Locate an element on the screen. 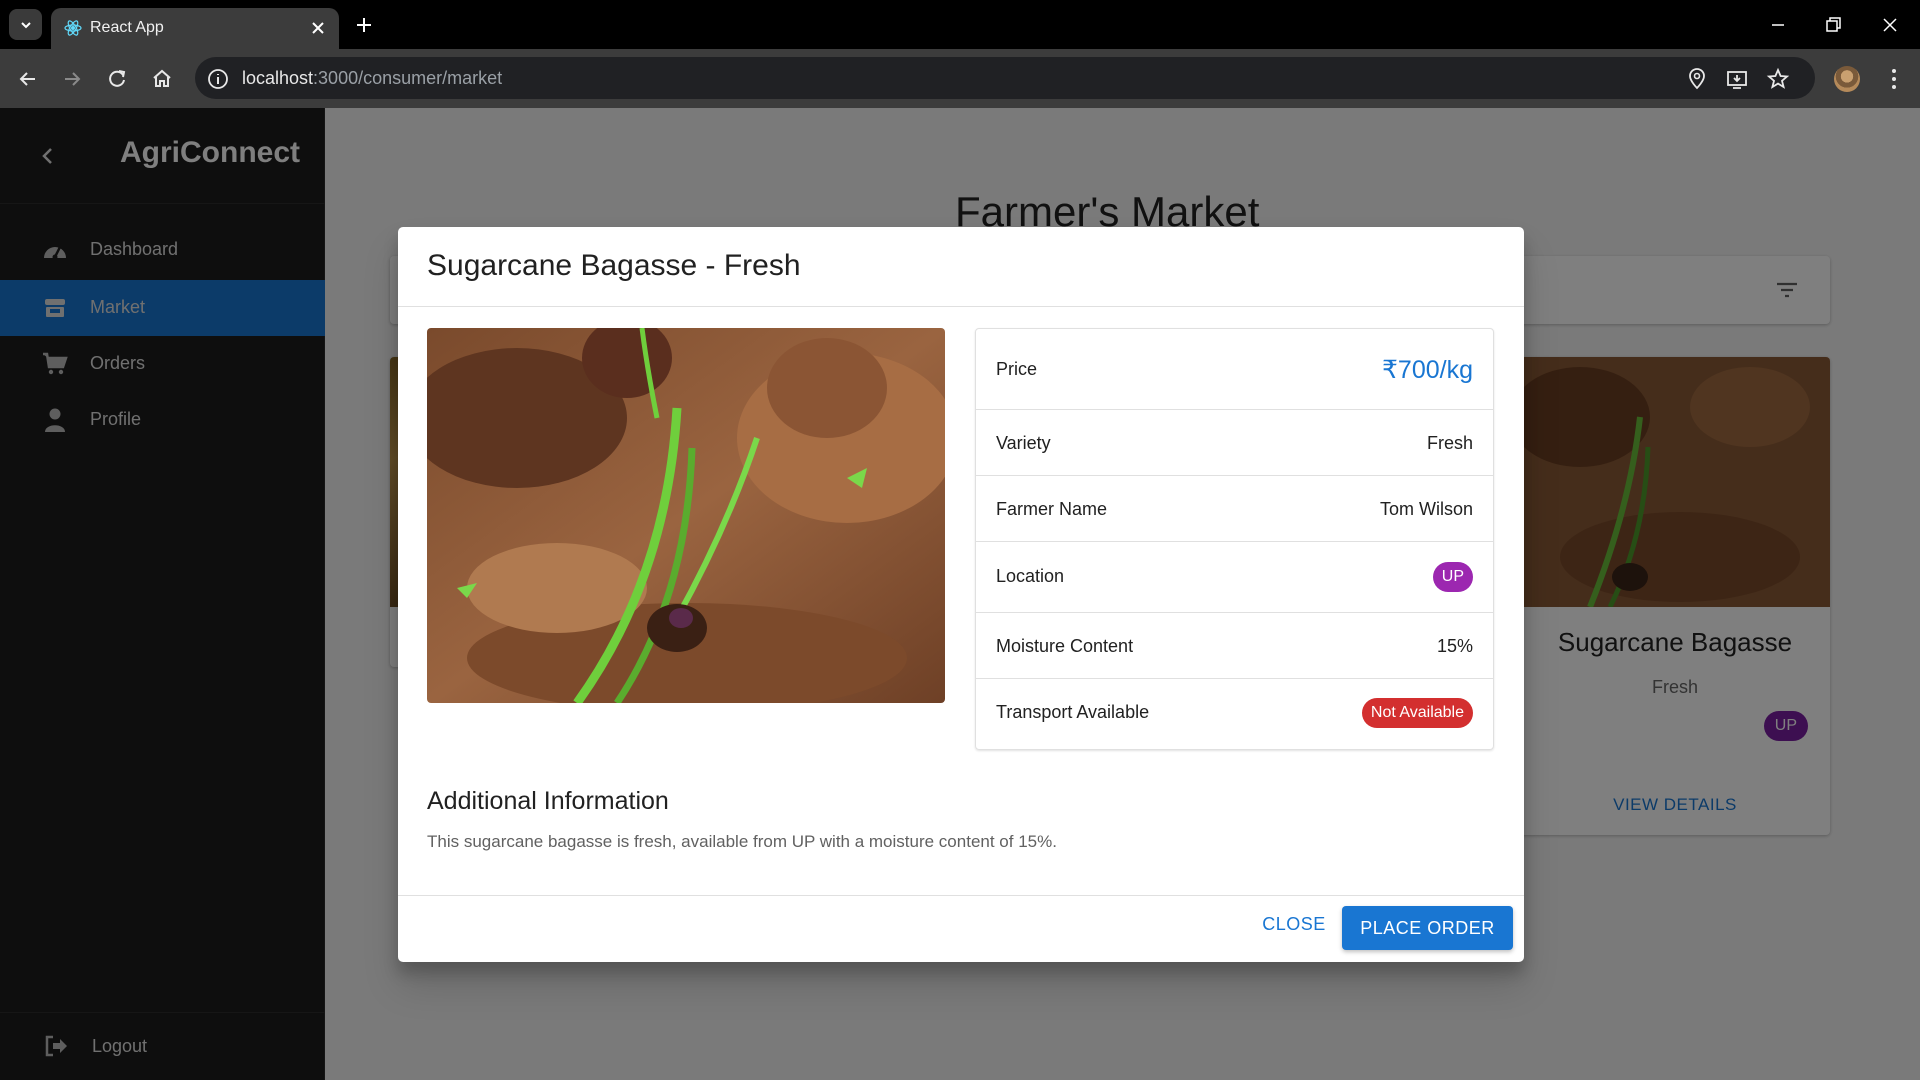  location-chip: UP is located at coordinates (1452, 577).